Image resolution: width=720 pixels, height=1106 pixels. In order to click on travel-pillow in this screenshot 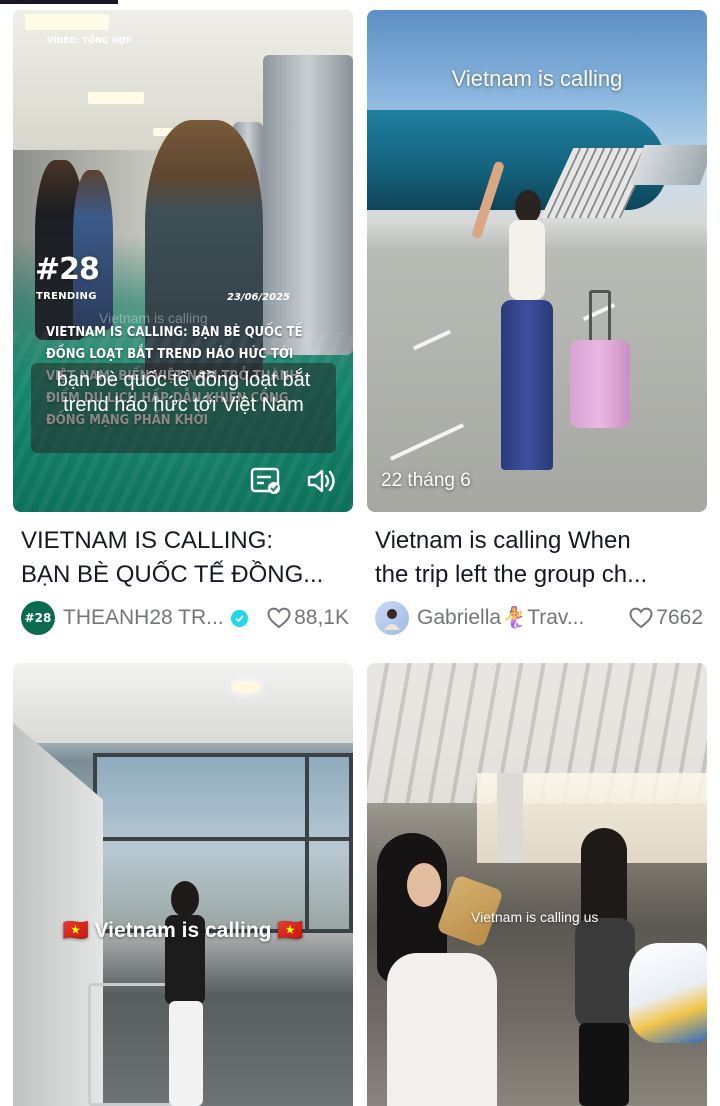, I will do `click(668, 993)`.